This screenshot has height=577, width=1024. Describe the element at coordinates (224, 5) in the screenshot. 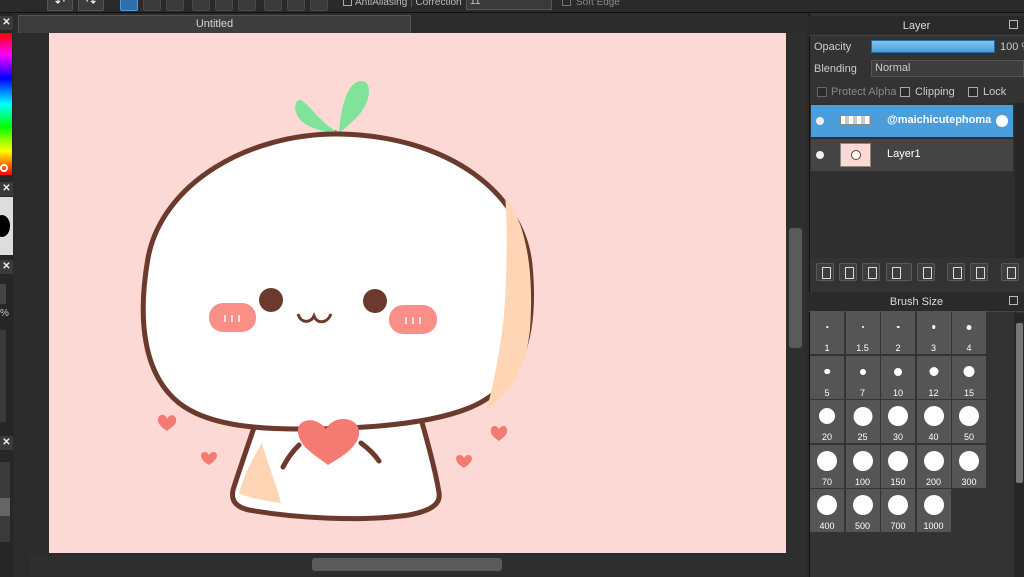

I see `radial-snap-icon` at that location.